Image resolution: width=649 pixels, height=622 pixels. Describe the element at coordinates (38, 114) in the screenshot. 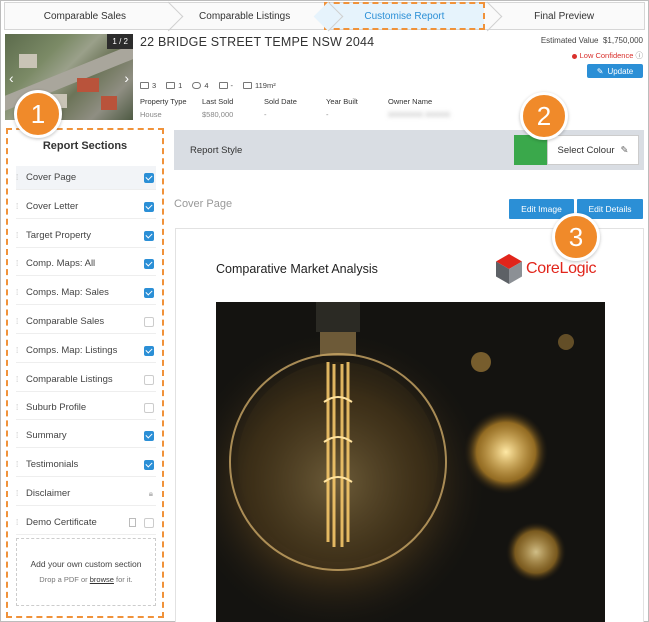

I see `callout-badge-1: 1` at that location.